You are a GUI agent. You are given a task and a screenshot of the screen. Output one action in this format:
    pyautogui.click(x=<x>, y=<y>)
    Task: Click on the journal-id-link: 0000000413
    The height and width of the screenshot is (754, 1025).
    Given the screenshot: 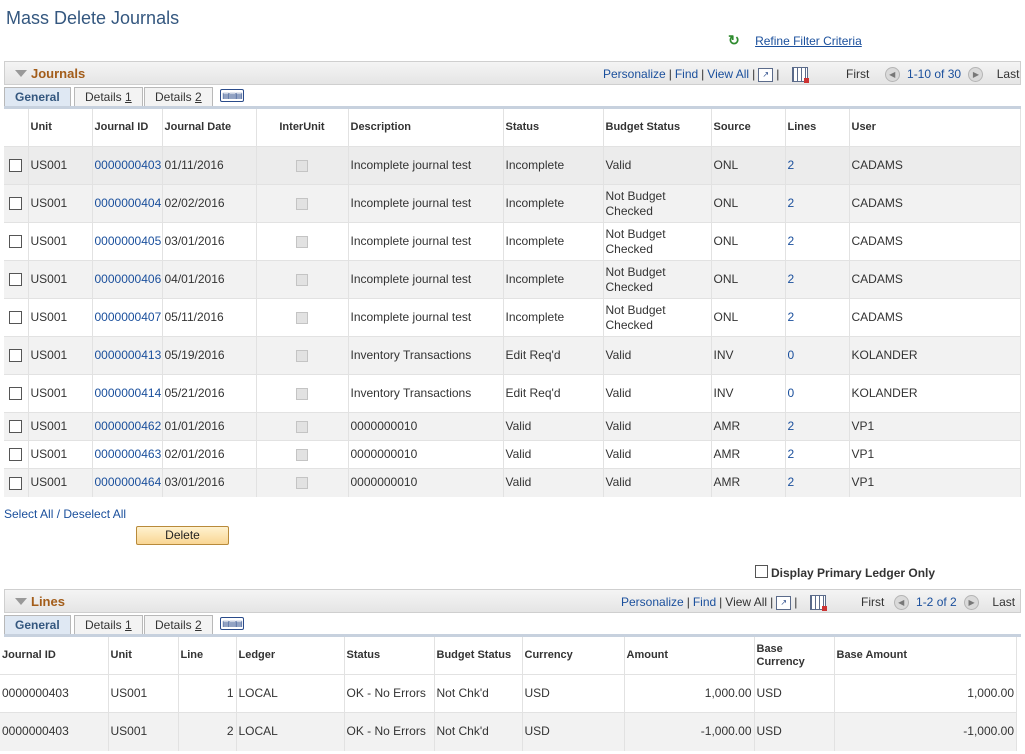 What is the action you would take?
    pyautogui.click(x=128, y=355)
    